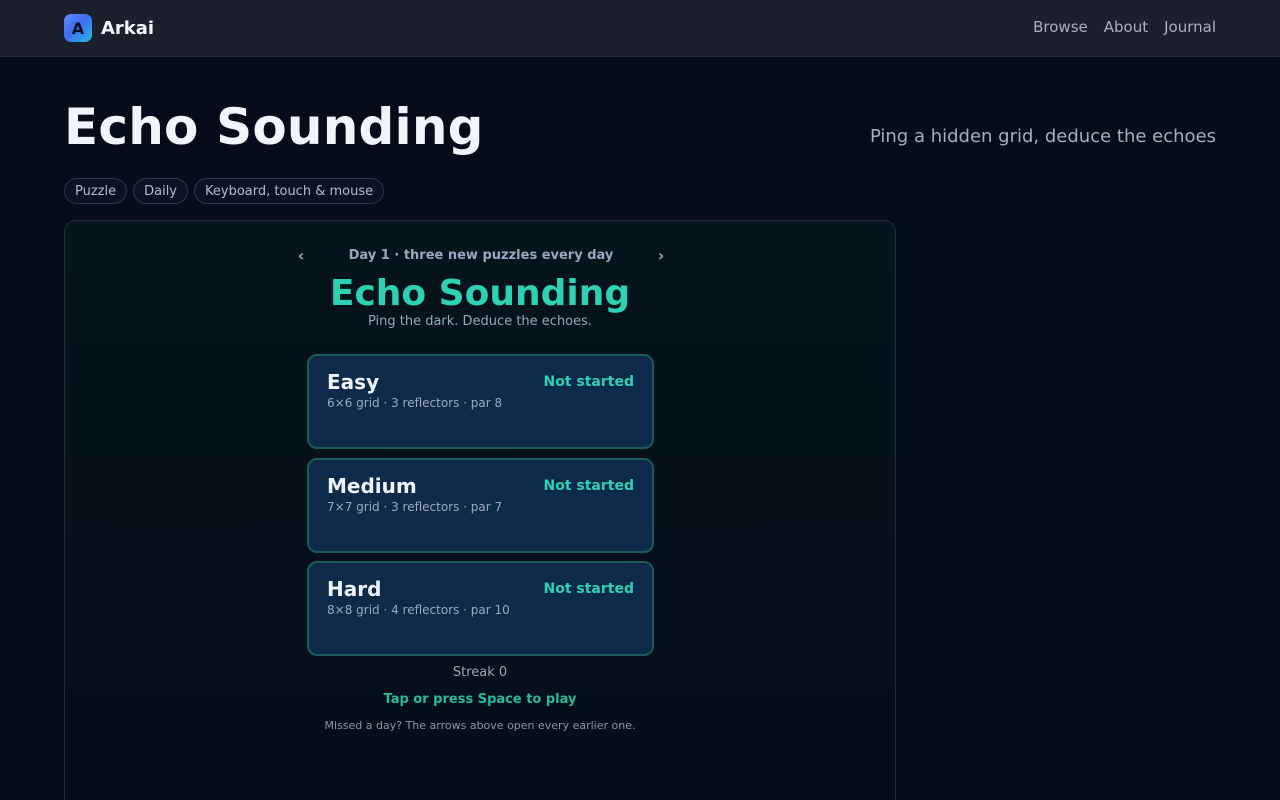  Describe the element at coordinates (96, 191) in the screenshot. I see `tag-puzzle: Puzzle` at that location.